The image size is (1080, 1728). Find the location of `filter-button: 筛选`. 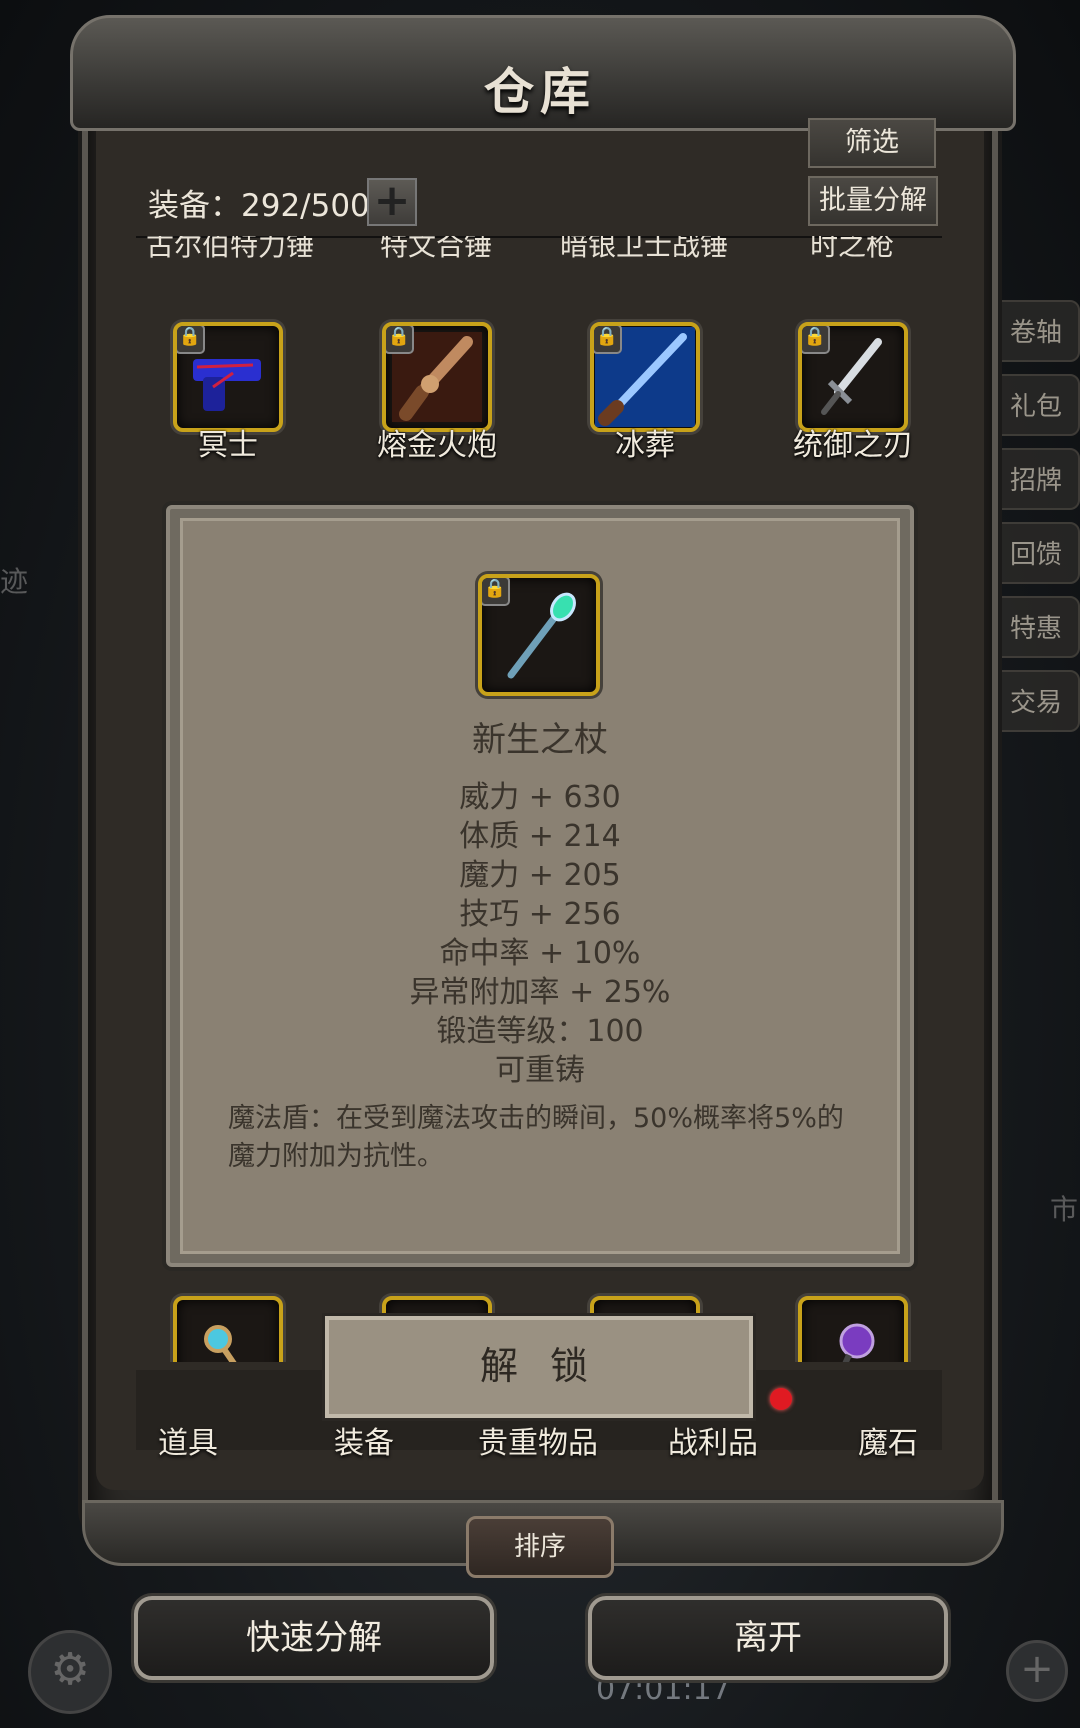

filter-button: 筛选 is located at coordinates (872, 143).